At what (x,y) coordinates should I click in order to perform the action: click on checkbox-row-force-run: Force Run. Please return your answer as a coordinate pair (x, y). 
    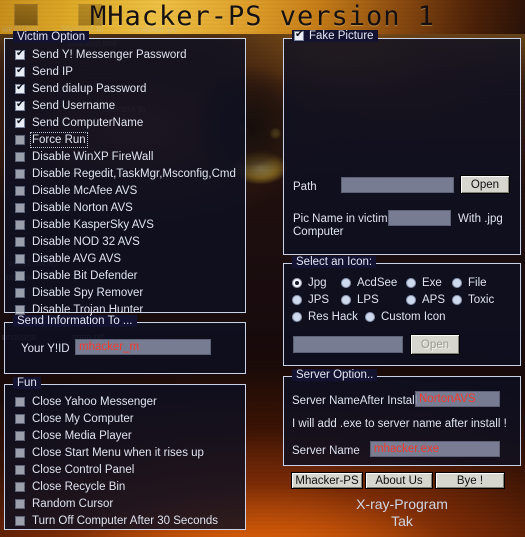
    Looking at the image, I should click on (51, 140).